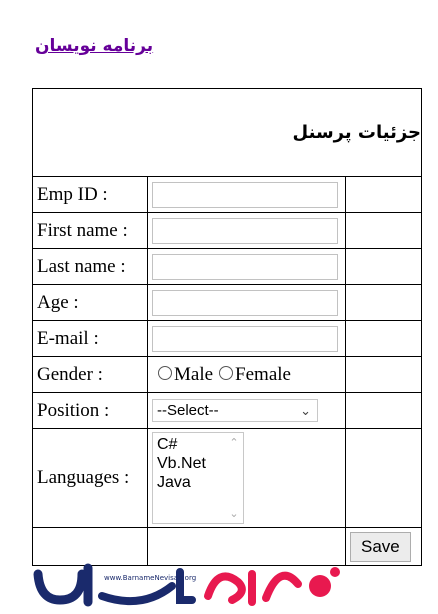 The width and height of the screenshot is (438, 614). I want to click on first-name-input, so click(245, 230).